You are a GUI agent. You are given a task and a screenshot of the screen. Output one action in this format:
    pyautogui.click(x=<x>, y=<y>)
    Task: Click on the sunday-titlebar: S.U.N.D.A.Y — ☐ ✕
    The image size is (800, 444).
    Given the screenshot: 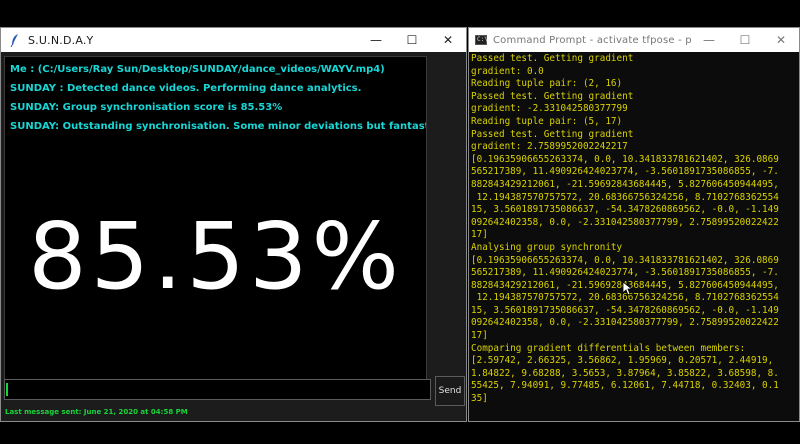 What is the action you would take?
    pyautogui.click(x=233, y=40)
    